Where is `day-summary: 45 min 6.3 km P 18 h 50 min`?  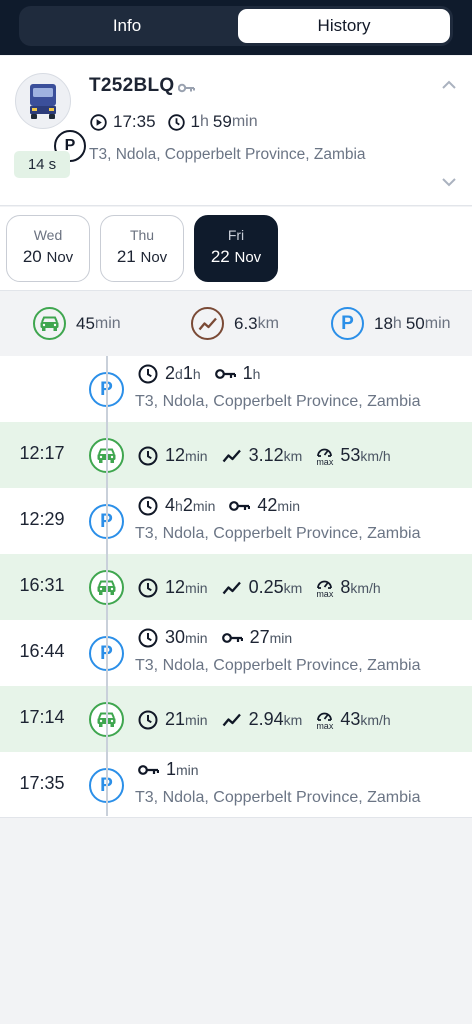
day-summary: 45 min 6.3 km P 18 h 50 min is located at coordinates (236, 324).